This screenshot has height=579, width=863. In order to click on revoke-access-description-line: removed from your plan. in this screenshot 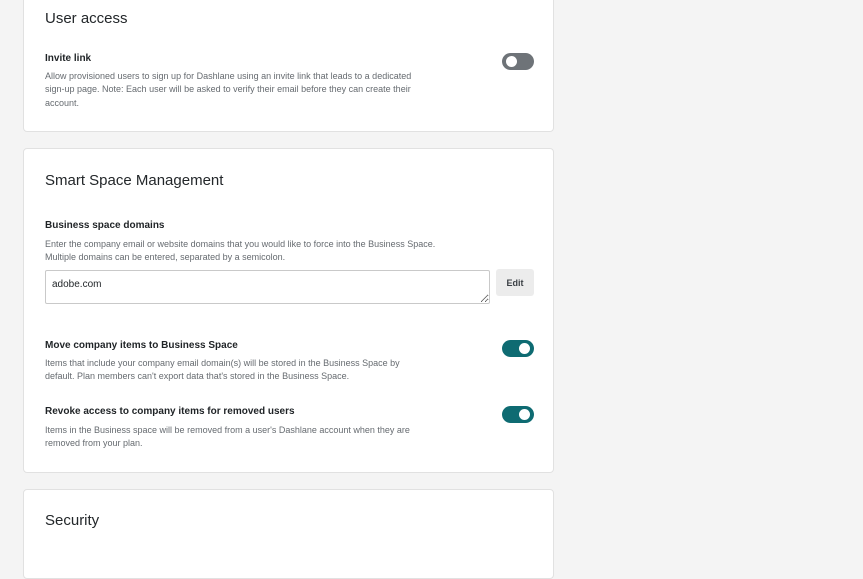, I will do `click(94, 443)`.